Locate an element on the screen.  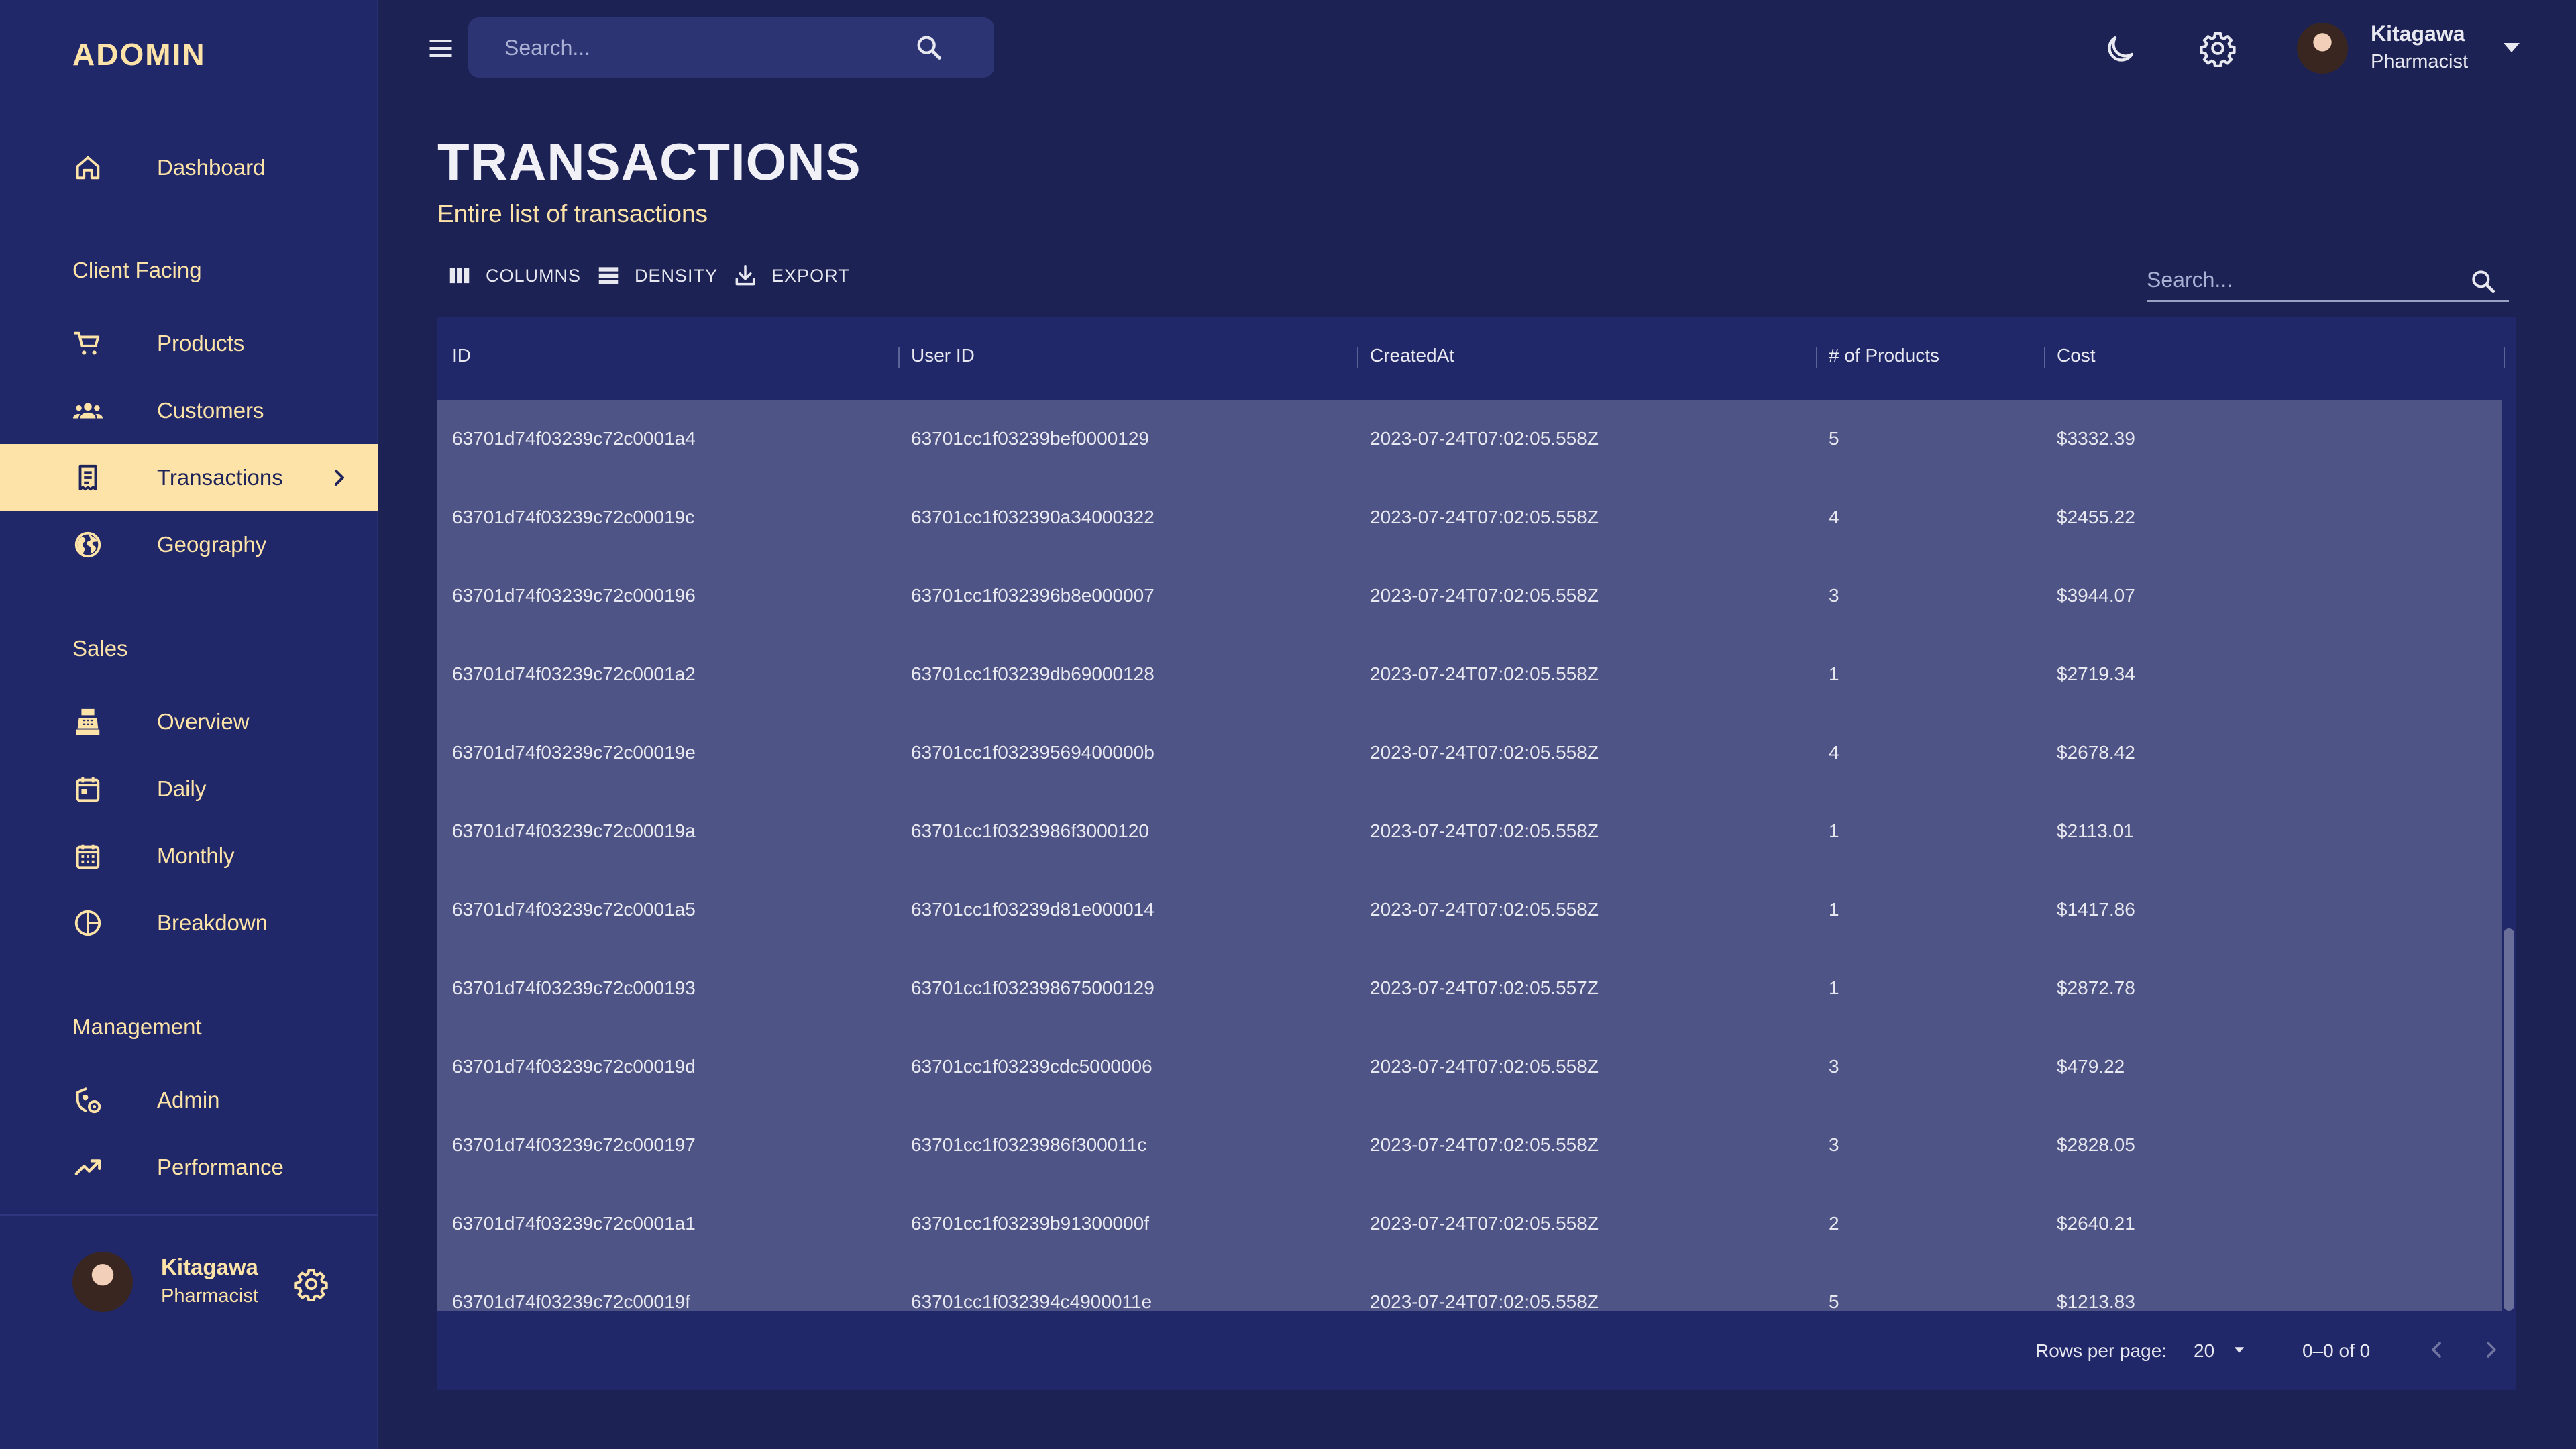
sidebar-item-daily: Daily is located at coordinates (189, 788).